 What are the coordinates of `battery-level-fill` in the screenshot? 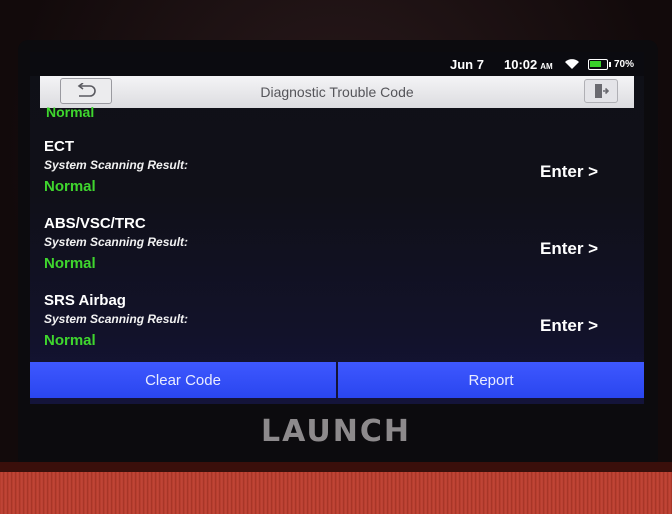 It's located at (595, 64).